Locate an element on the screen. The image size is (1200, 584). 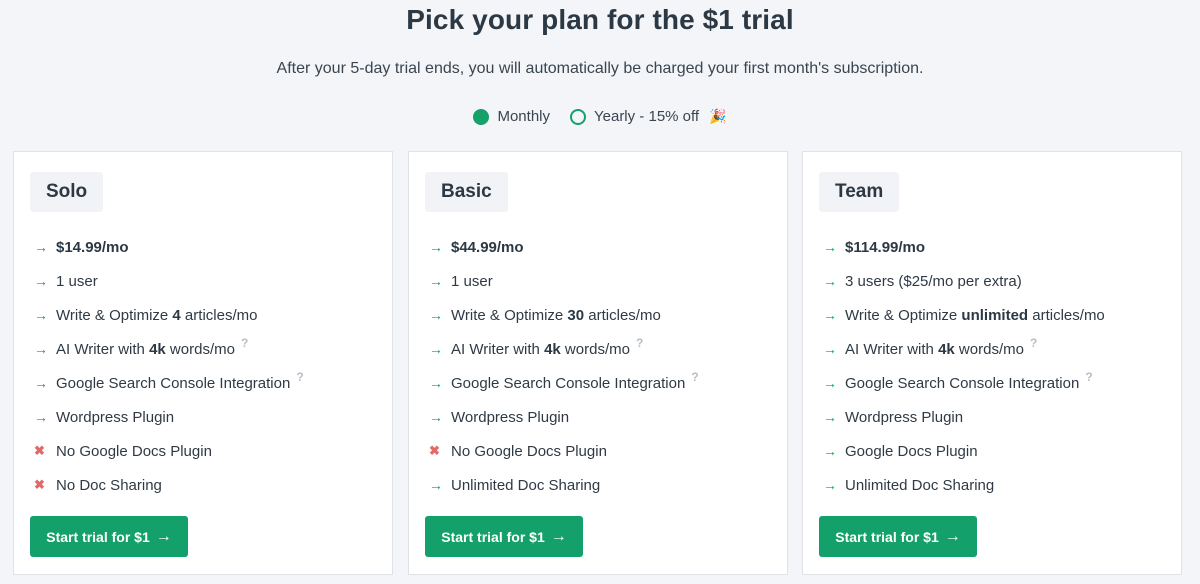
feature-item: → $114.99/mo is located at coordinates (964, 247).